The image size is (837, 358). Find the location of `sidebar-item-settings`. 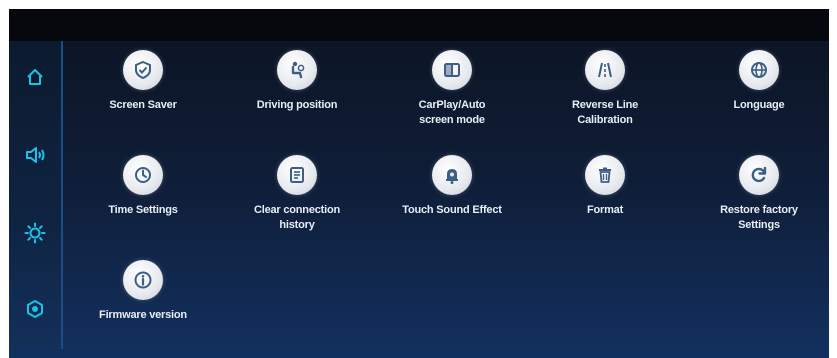

sidebar-item-settings is located at coordinates (35, 309).